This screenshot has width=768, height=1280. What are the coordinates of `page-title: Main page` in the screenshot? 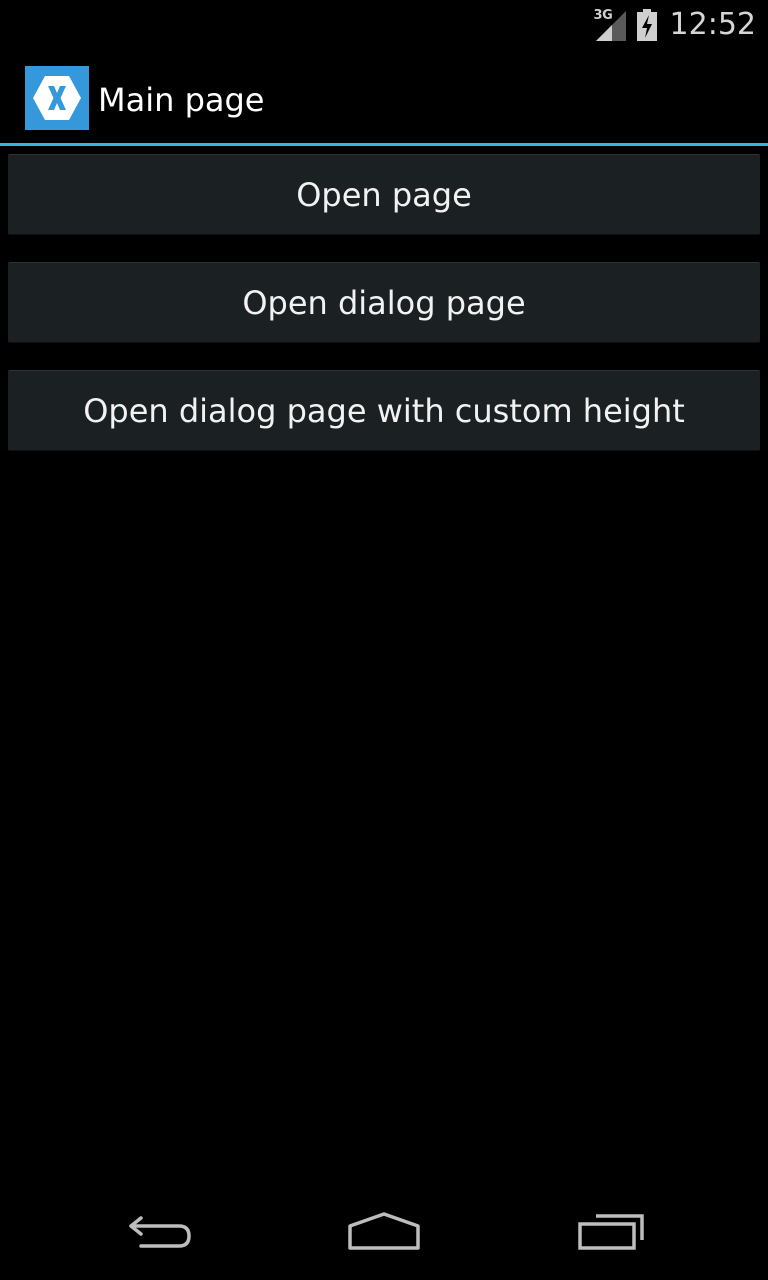 It's located at (181, 100).